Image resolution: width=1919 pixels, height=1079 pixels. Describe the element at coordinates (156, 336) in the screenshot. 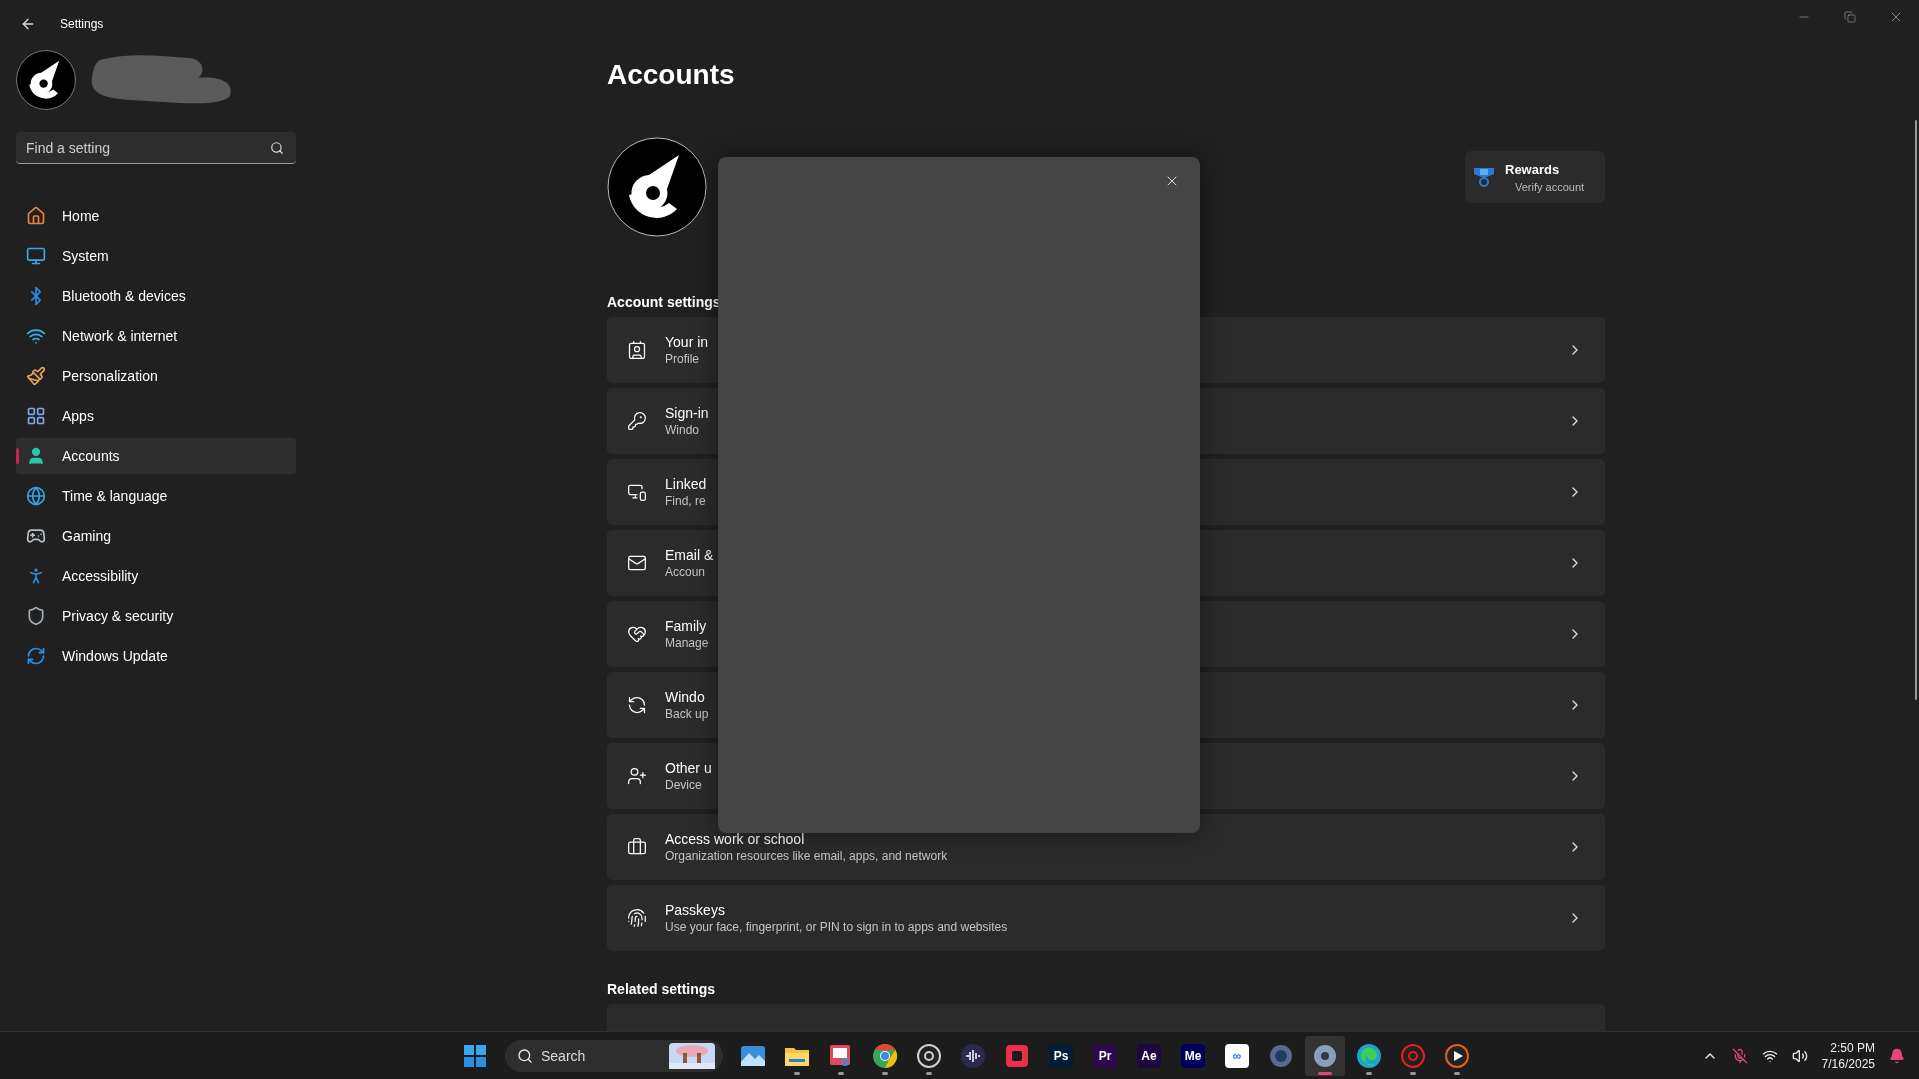

I see `nav-item: Network & internet` at that location.